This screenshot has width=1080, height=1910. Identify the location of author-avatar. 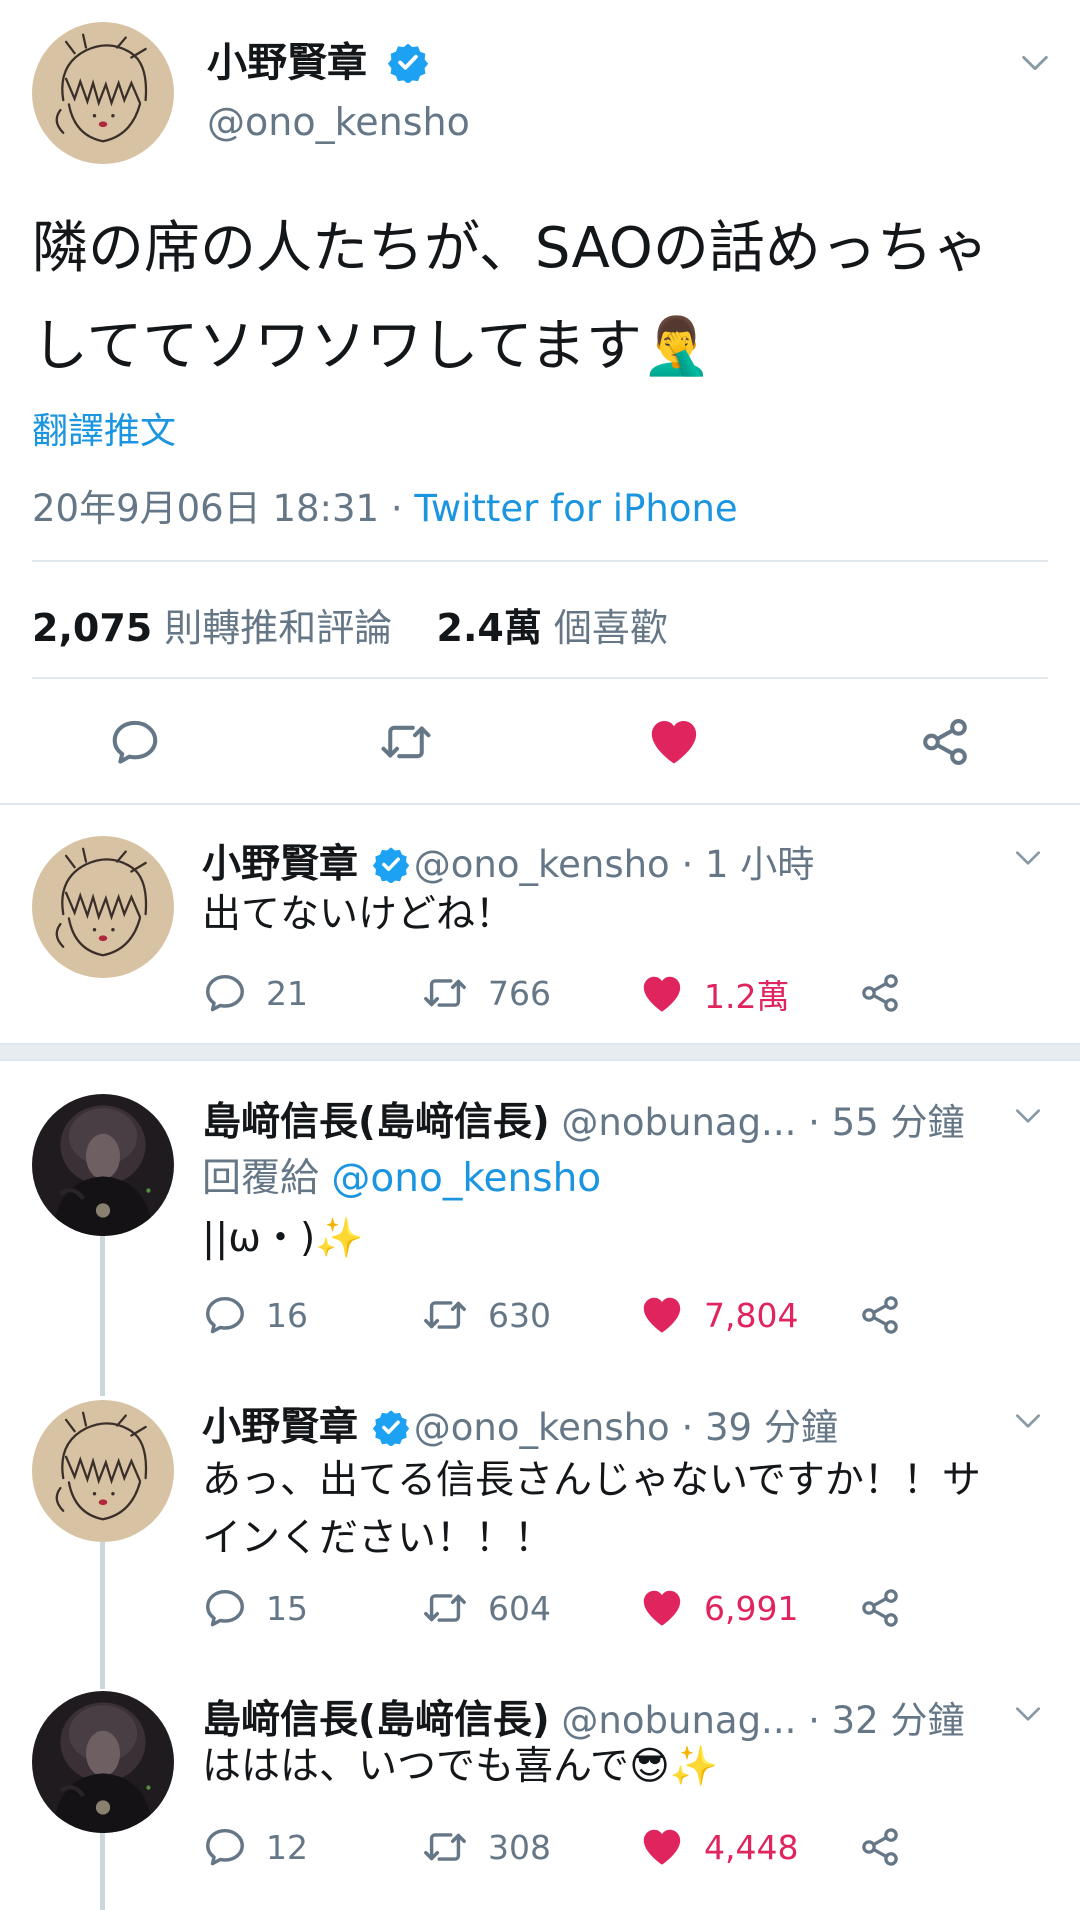
(103, 93).